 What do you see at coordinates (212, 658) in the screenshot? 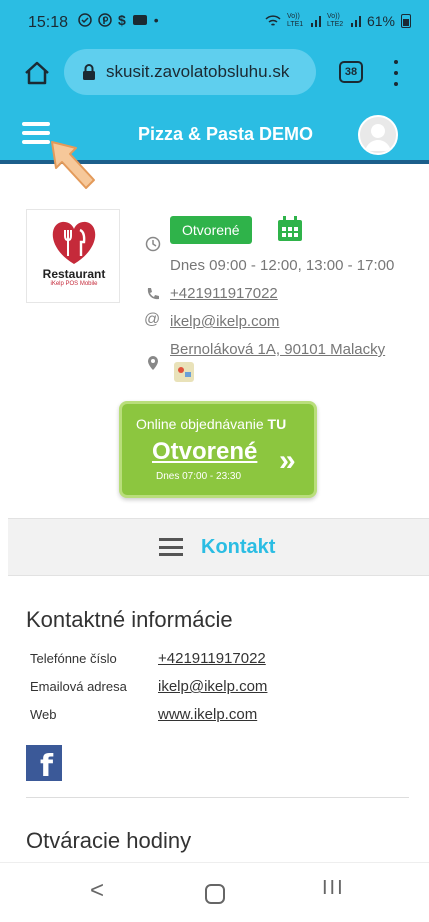
I see `contact-phone-link: +421911917022` at bounding box center [212, 658].